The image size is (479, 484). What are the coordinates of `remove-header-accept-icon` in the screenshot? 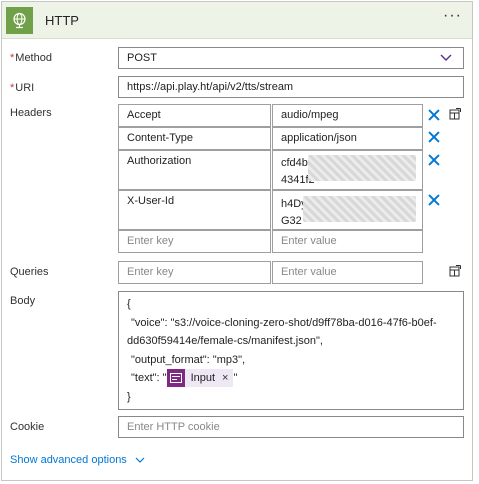 It's located at (434, 115).